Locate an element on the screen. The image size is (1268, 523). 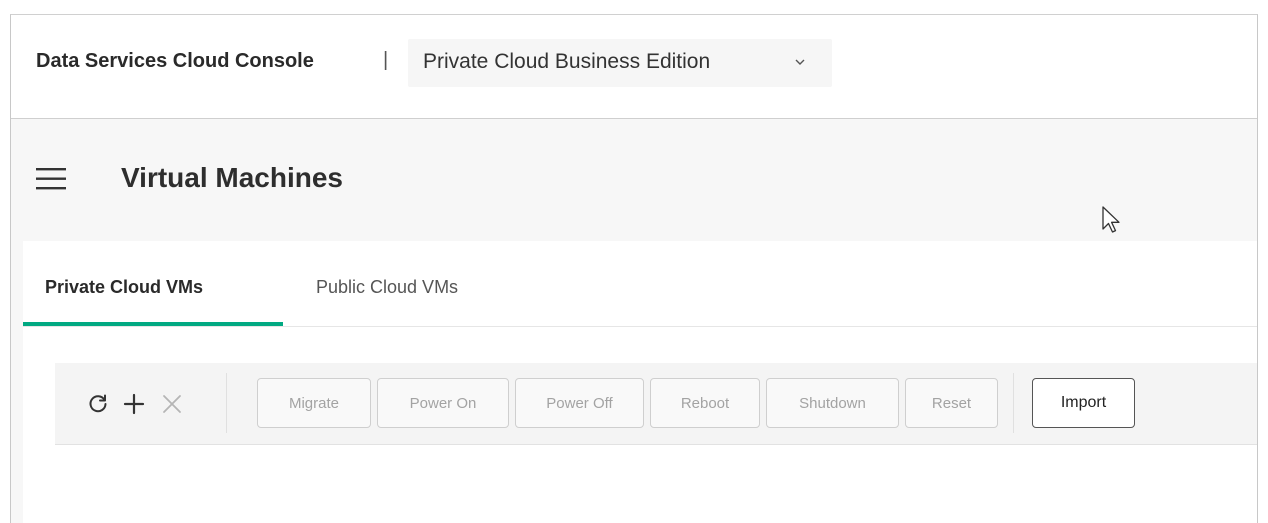
tab-public-cloud-vms: Public Cloud VMs is located at coordinates (387, 287).